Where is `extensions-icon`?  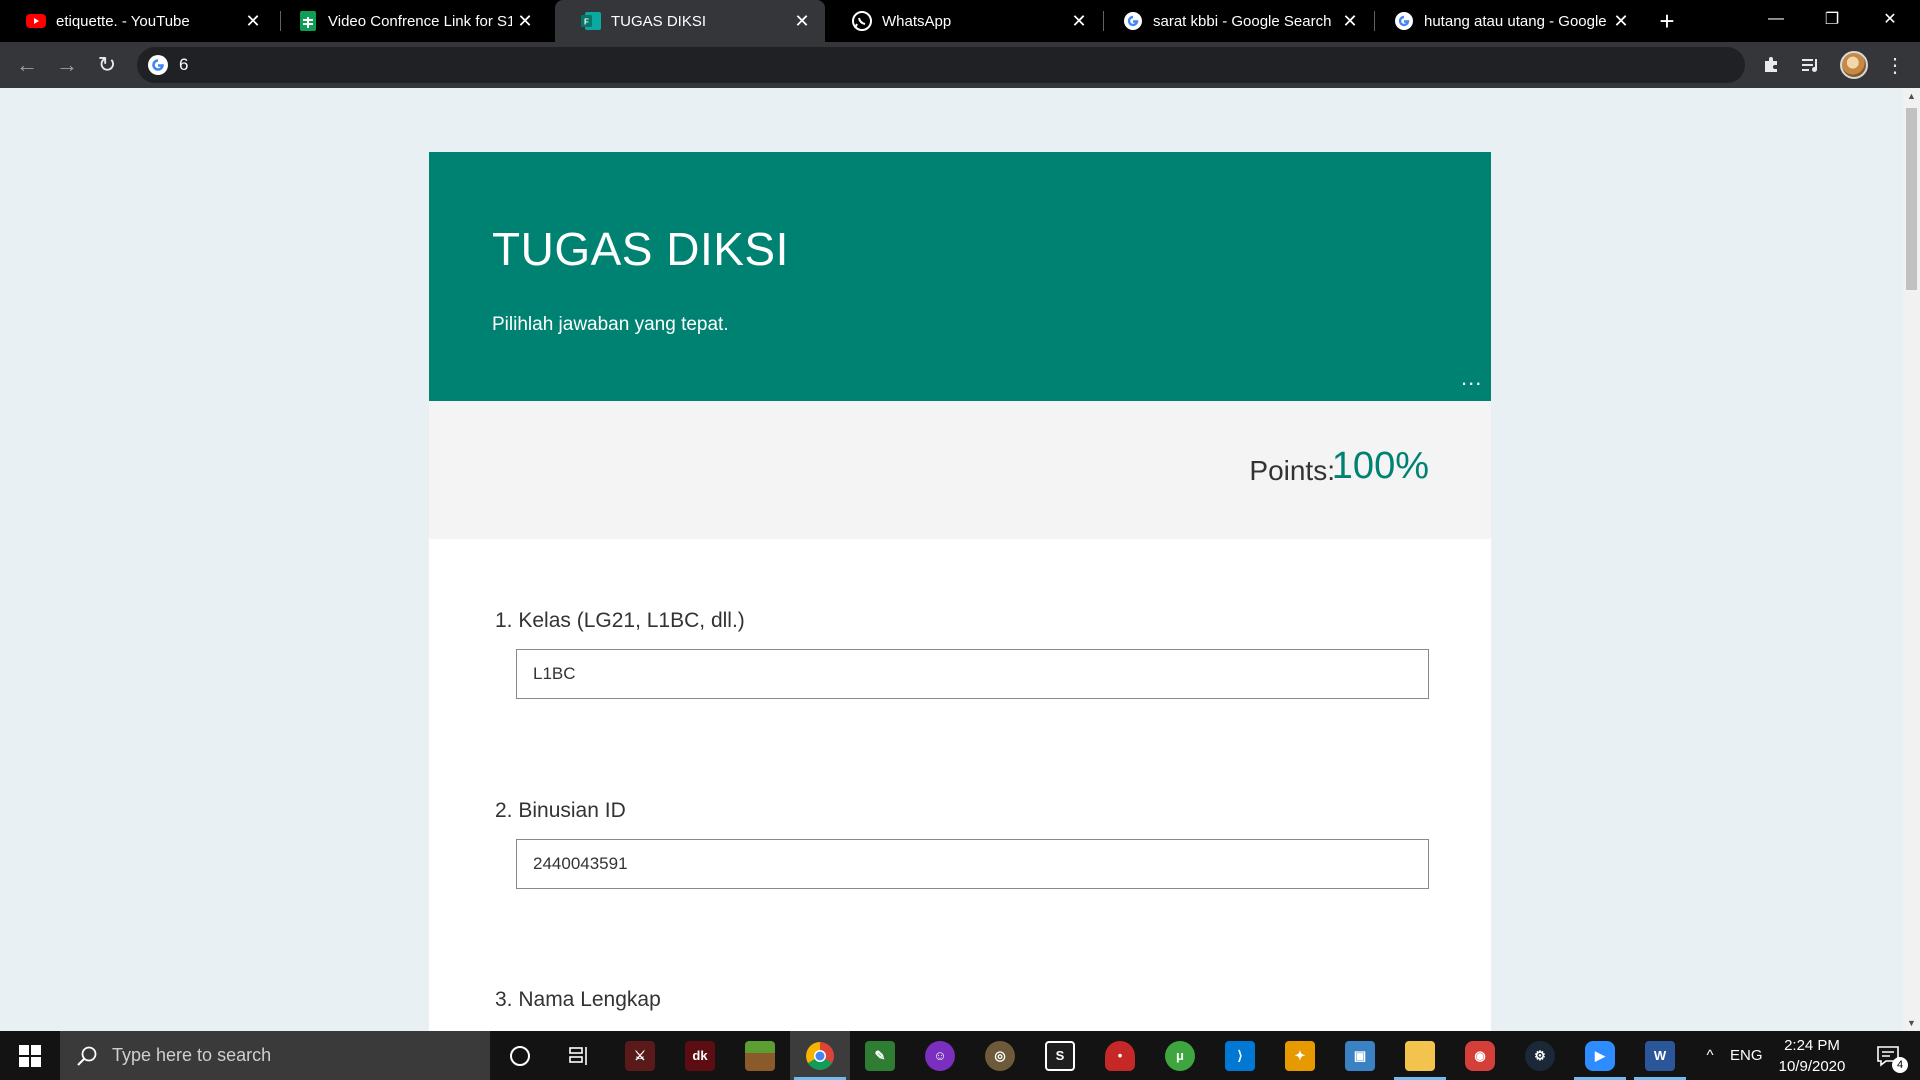 extensions-icon is located at coordinates (1771, 65).